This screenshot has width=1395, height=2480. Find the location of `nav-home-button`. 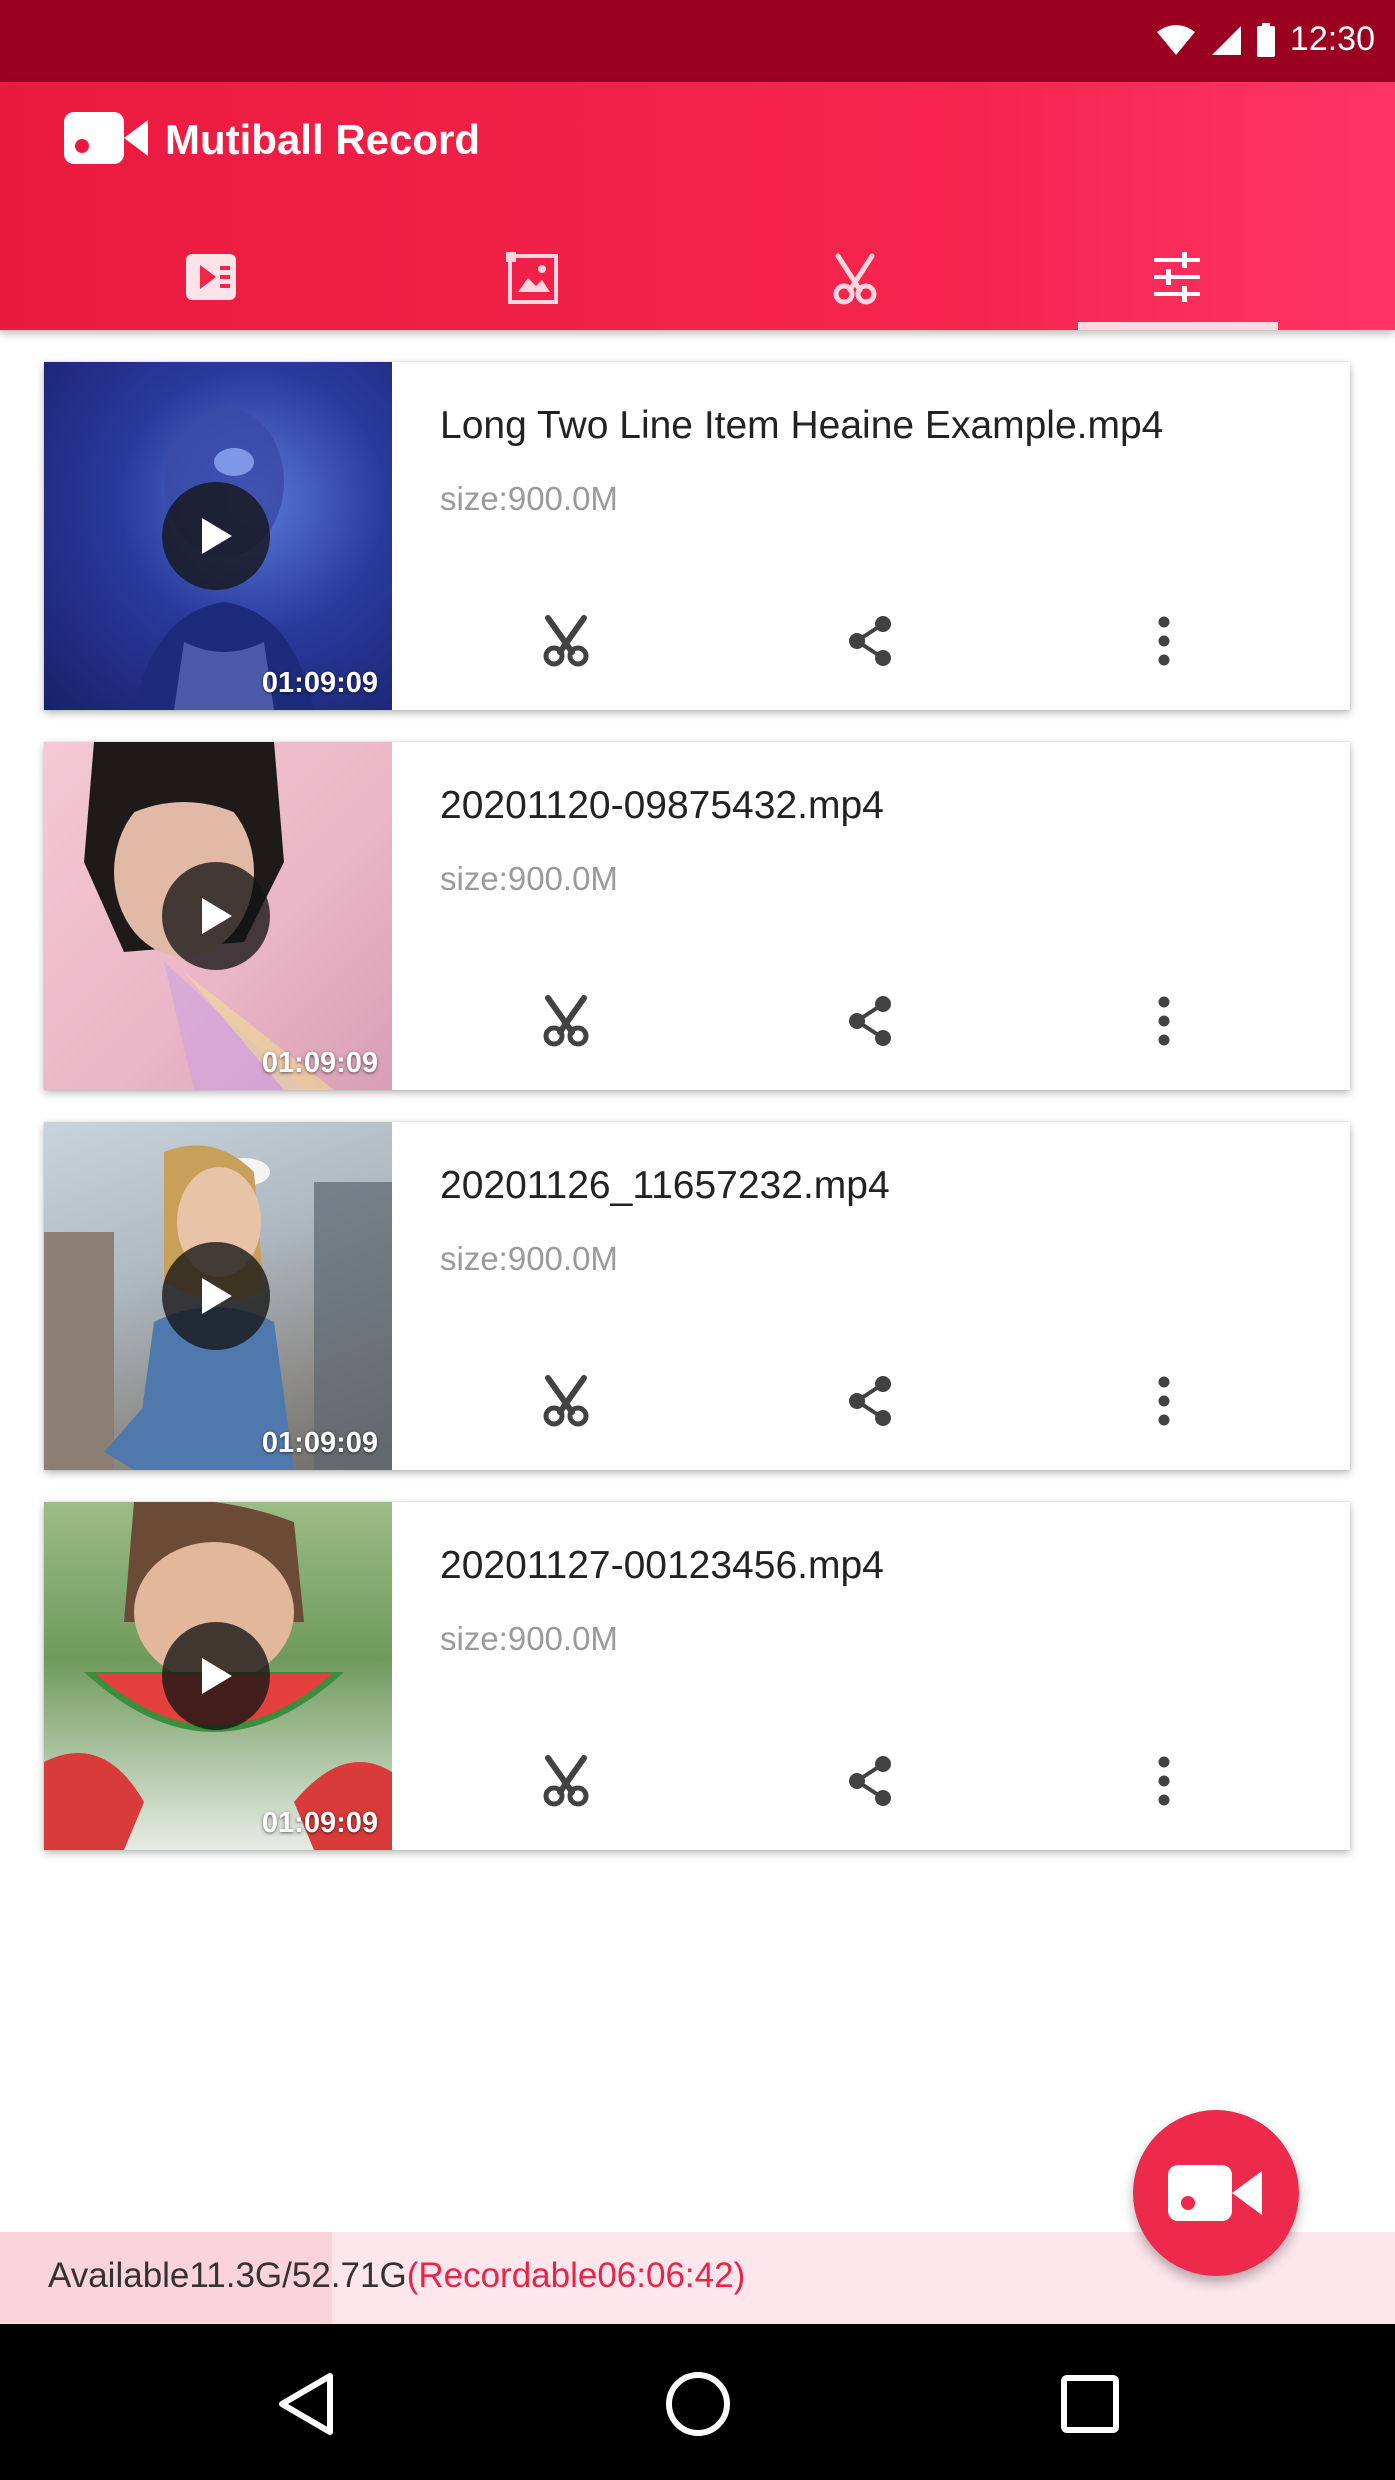

nav-home-button is located at coordinates (698, 2404).